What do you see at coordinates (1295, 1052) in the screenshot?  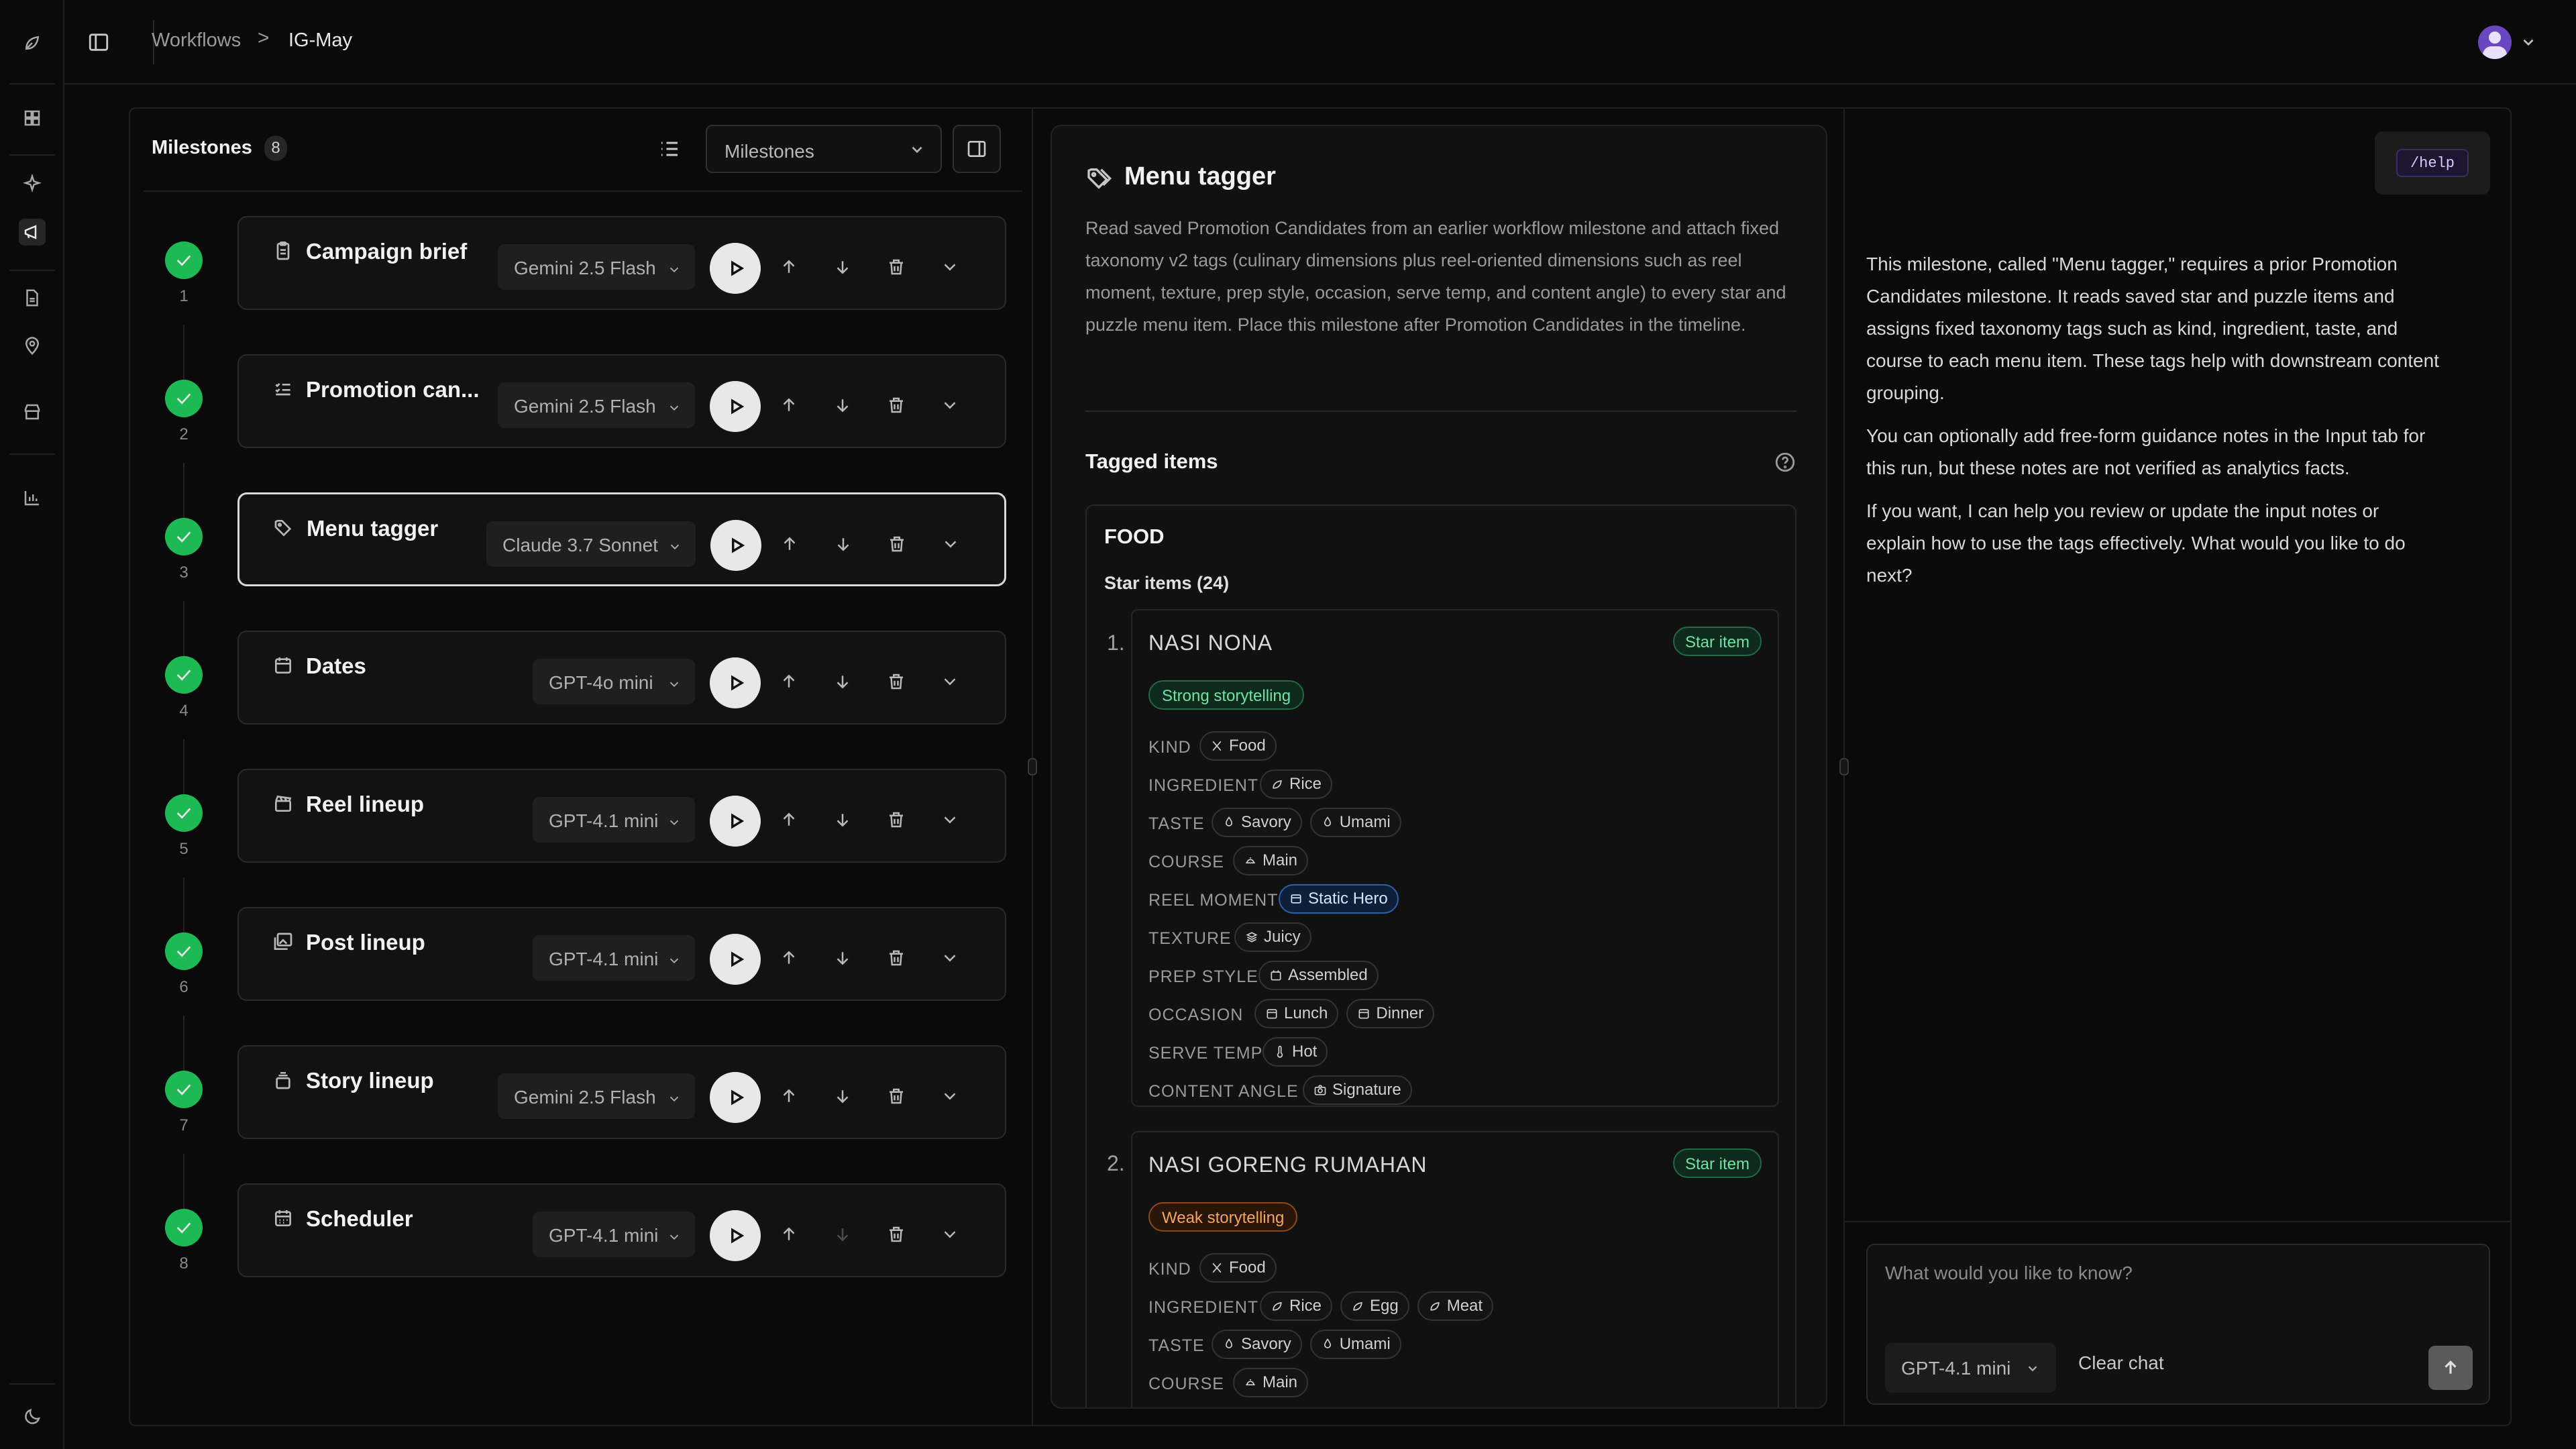 I see `tag-chip: Hot` at bounding box center [1295, 1052].